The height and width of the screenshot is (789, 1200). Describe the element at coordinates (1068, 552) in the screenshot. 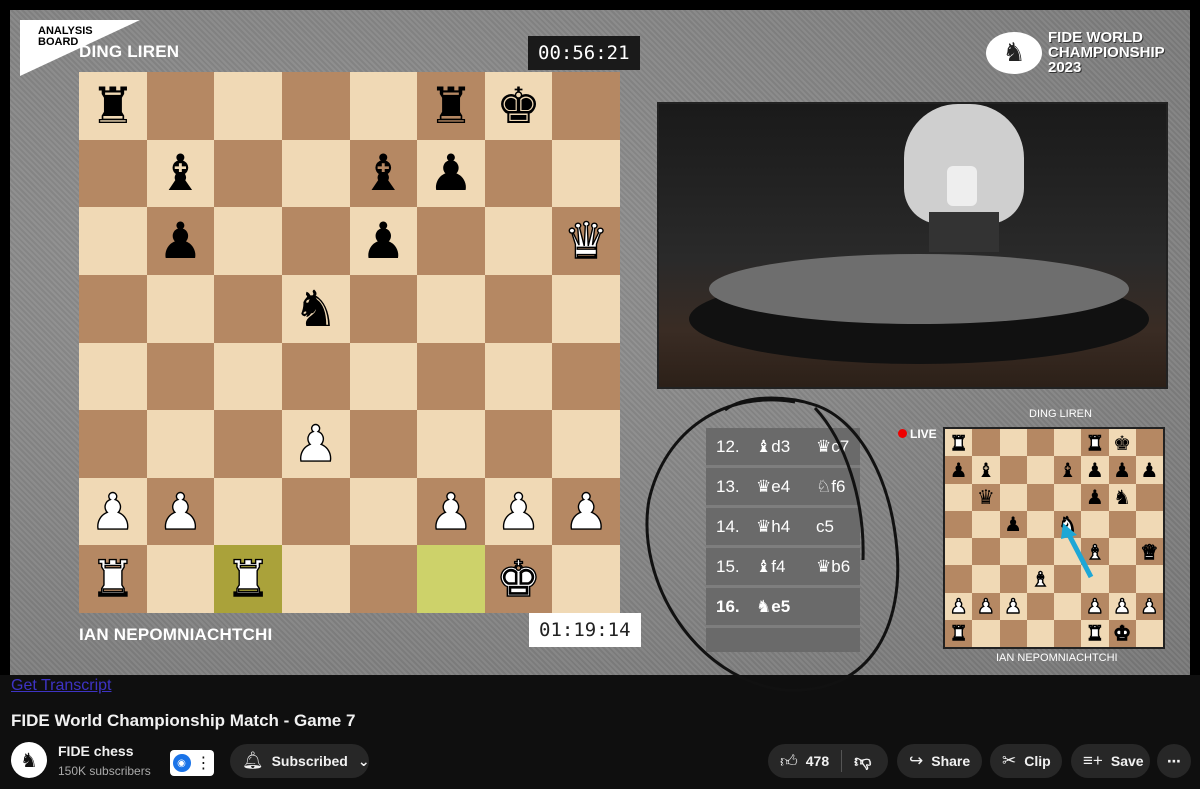

I see `mini-square-e4` at that location.